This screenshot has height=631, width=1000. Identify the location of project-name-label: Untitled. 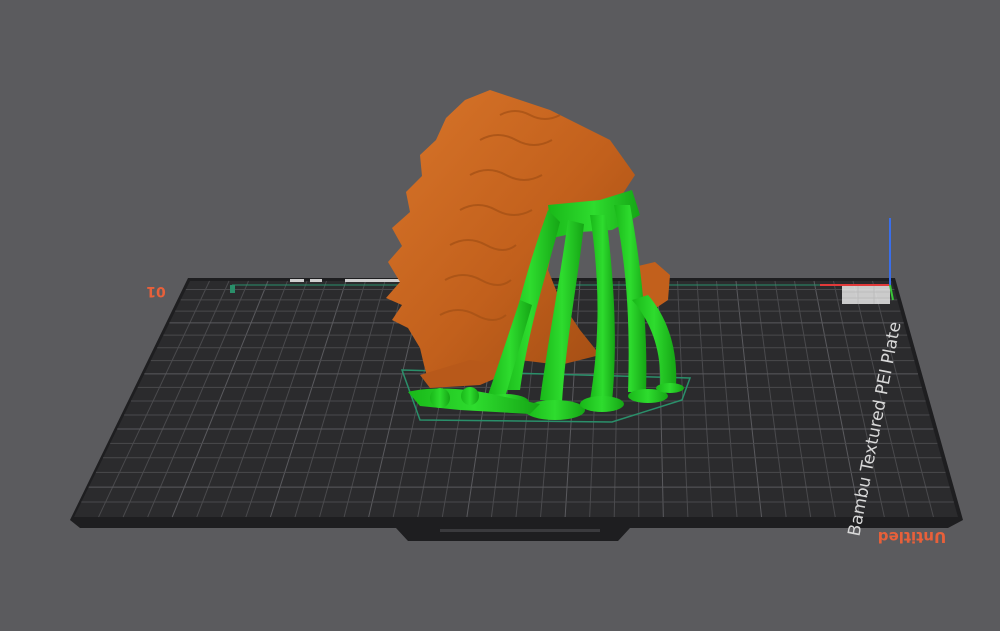
(912, 537).